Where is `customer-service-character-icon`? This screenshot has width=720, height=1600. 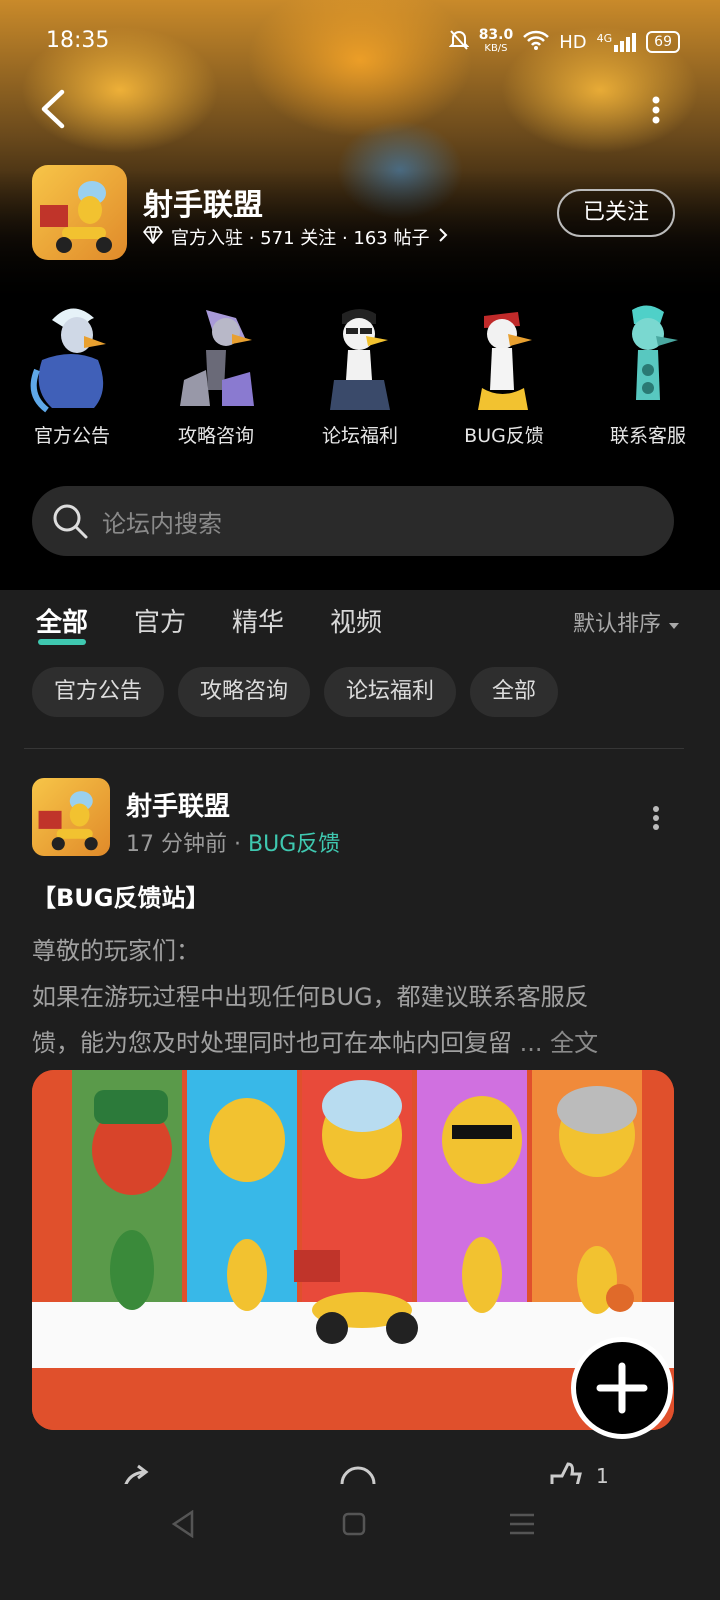 customer-service-character-icon is located at coordinates (655, 352).